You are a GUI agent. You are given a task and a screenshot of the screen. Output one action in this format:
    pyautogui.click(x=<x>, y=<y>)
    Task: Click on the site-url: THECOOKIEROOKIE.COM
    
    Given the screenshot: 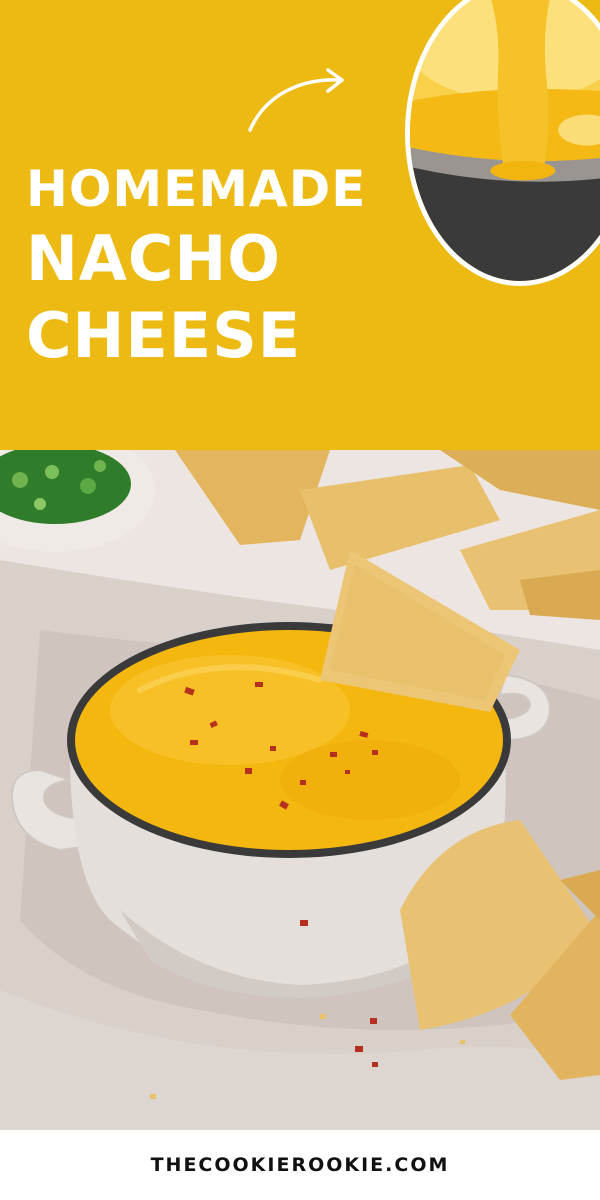 What is the action you would take?
    pyautogui.click(x=300, y=1165)
    